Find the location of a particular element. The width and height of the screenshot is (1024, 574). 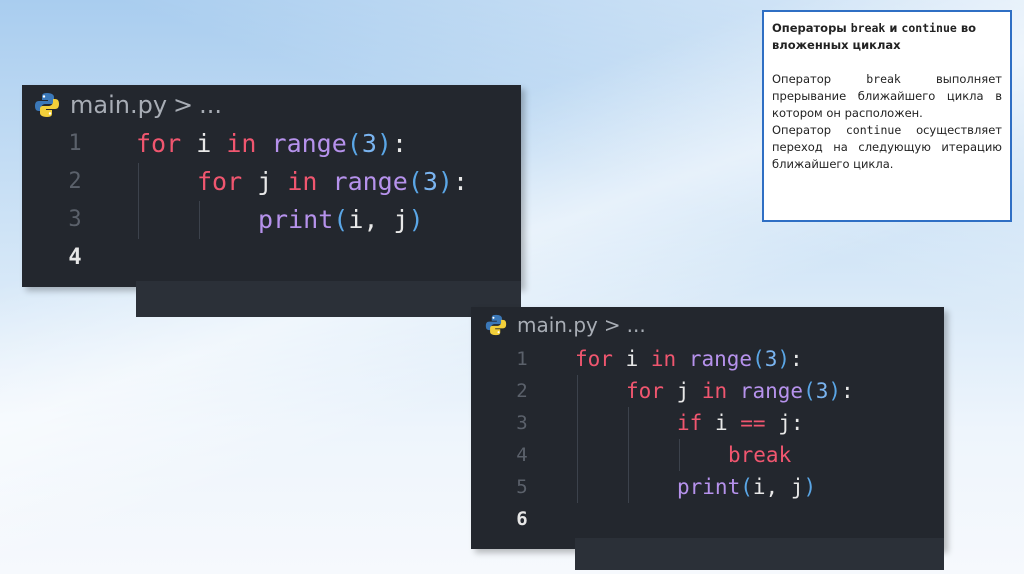

line-number: 2 is located at coordinates (75, 181).